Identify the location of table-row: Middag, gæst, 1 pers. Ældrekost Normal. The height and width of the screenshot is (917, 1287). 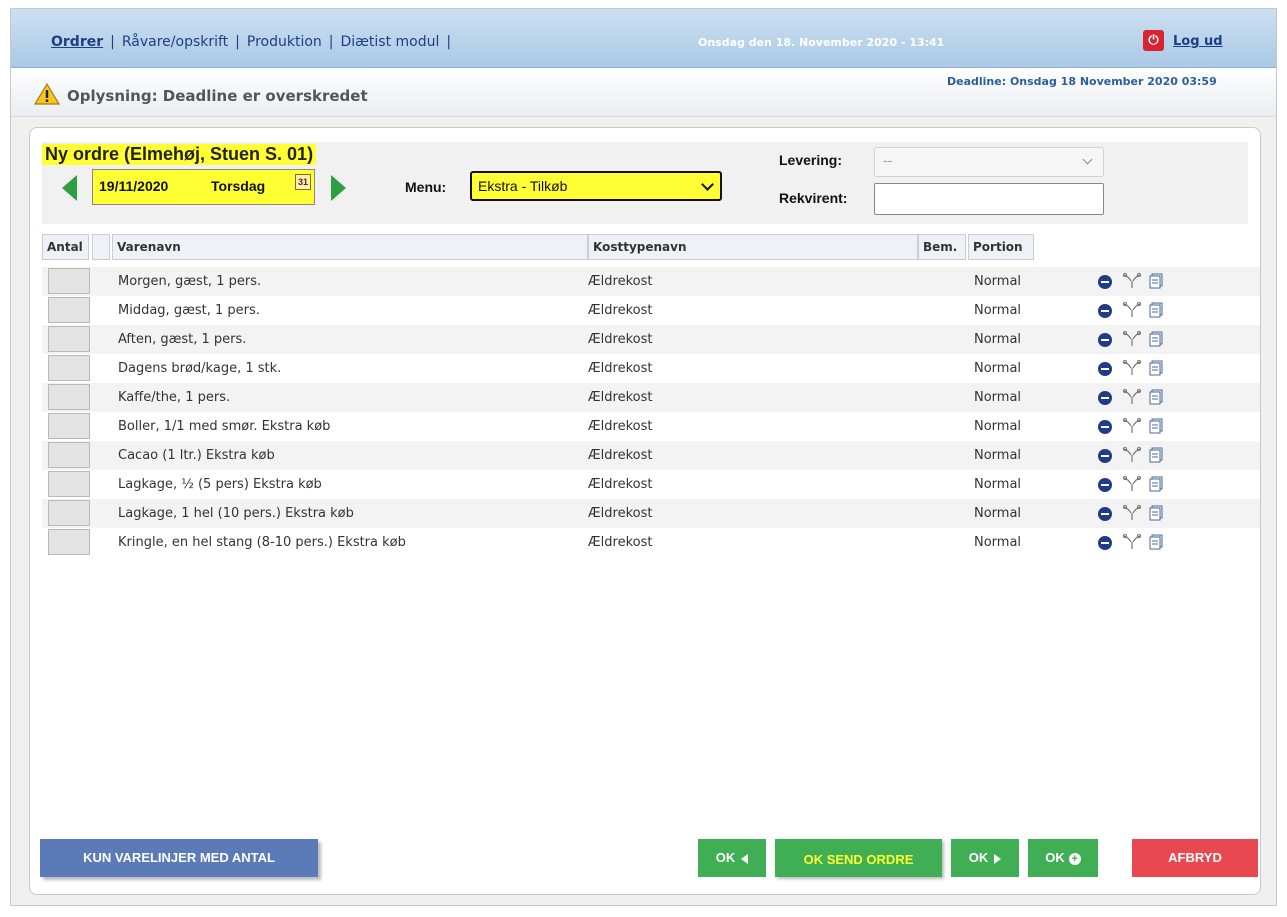
(651, 310).